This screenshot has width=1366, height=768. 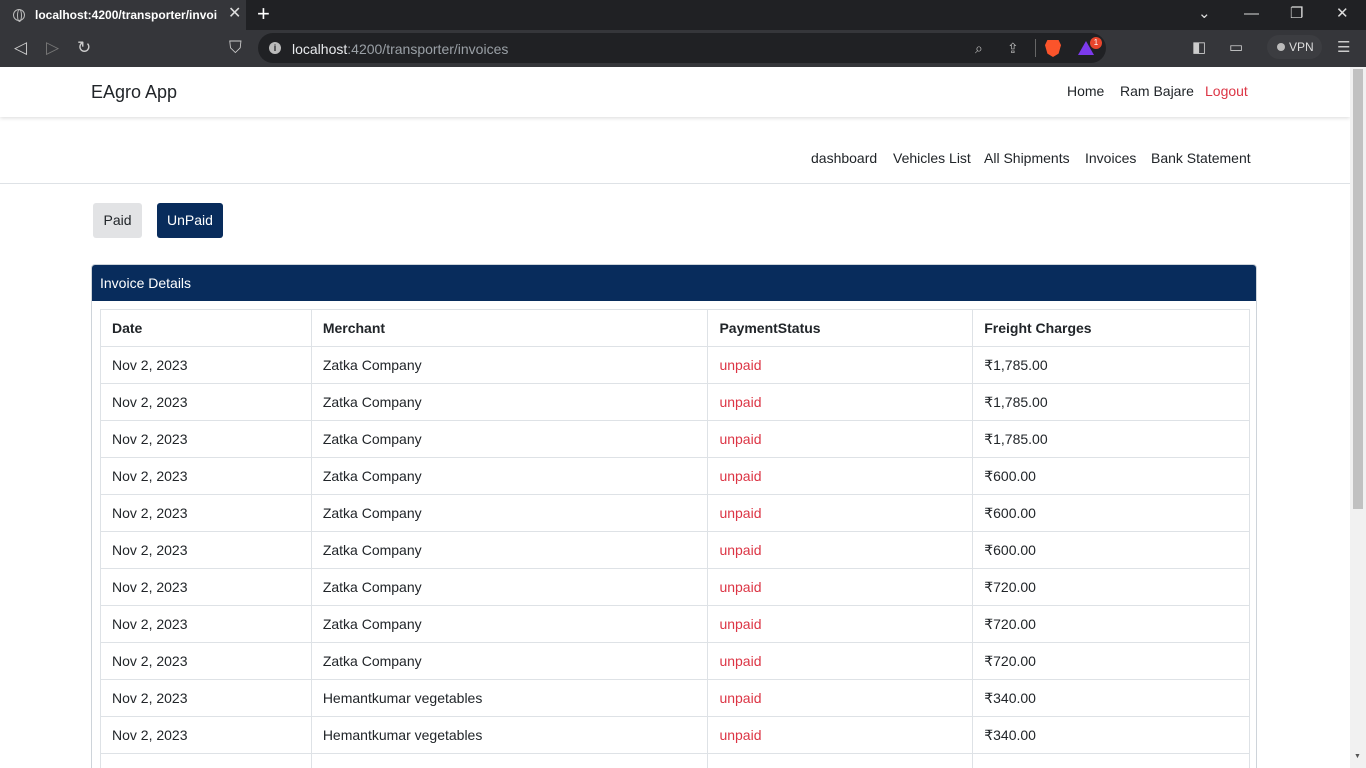 I want to click on header-freight-charges: Freight Charges, so click(x=1111, y=328).